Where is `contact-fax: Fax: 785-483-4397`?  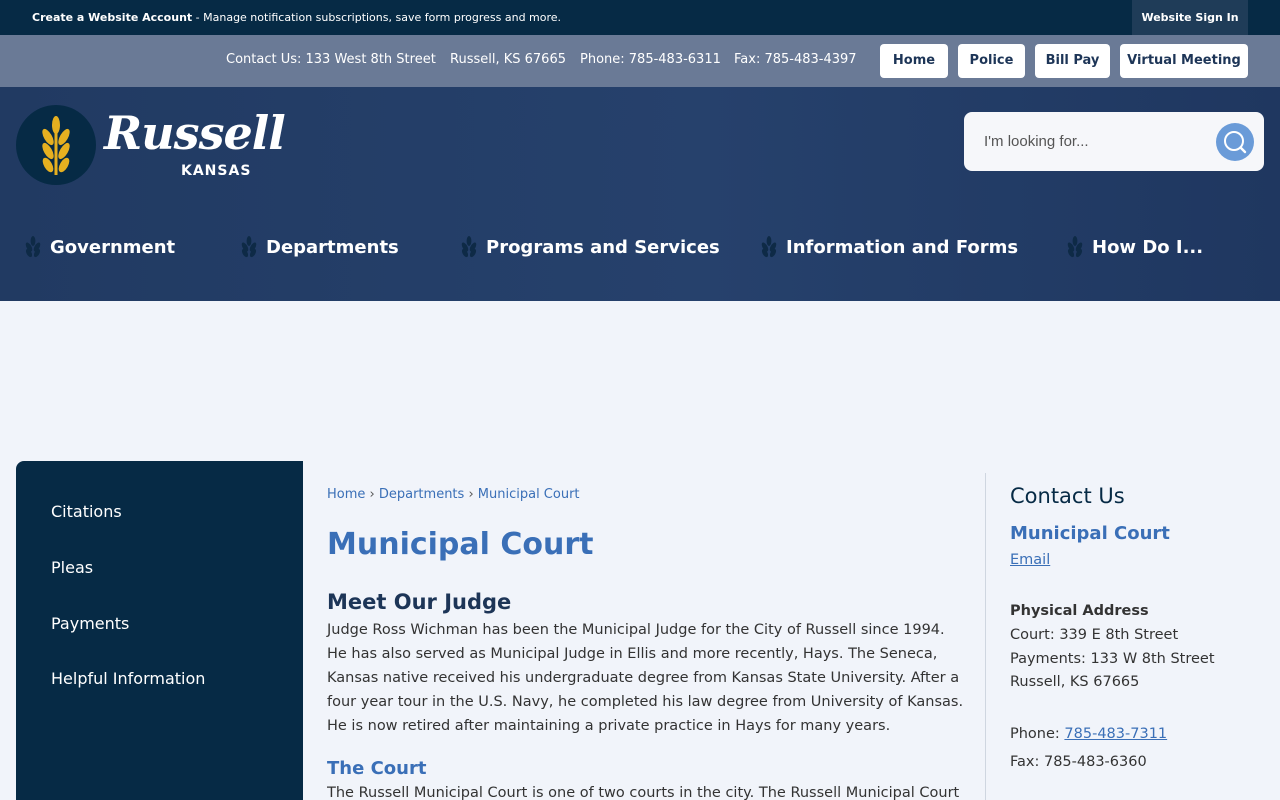 contact-fax: Fax: 785-483-4397 is located at coordinates (795, 59).